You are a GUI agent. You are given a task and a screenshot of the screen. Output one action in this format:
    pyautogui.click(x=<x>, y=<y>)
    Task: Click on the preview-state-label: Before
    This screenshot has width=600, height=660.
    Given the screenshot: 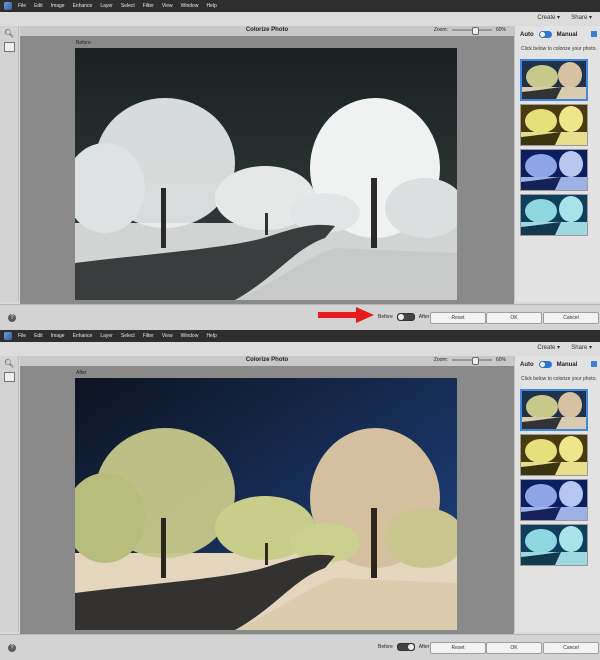 What is the action you would take?
    pyautogui.click(x=83, y=43)
    